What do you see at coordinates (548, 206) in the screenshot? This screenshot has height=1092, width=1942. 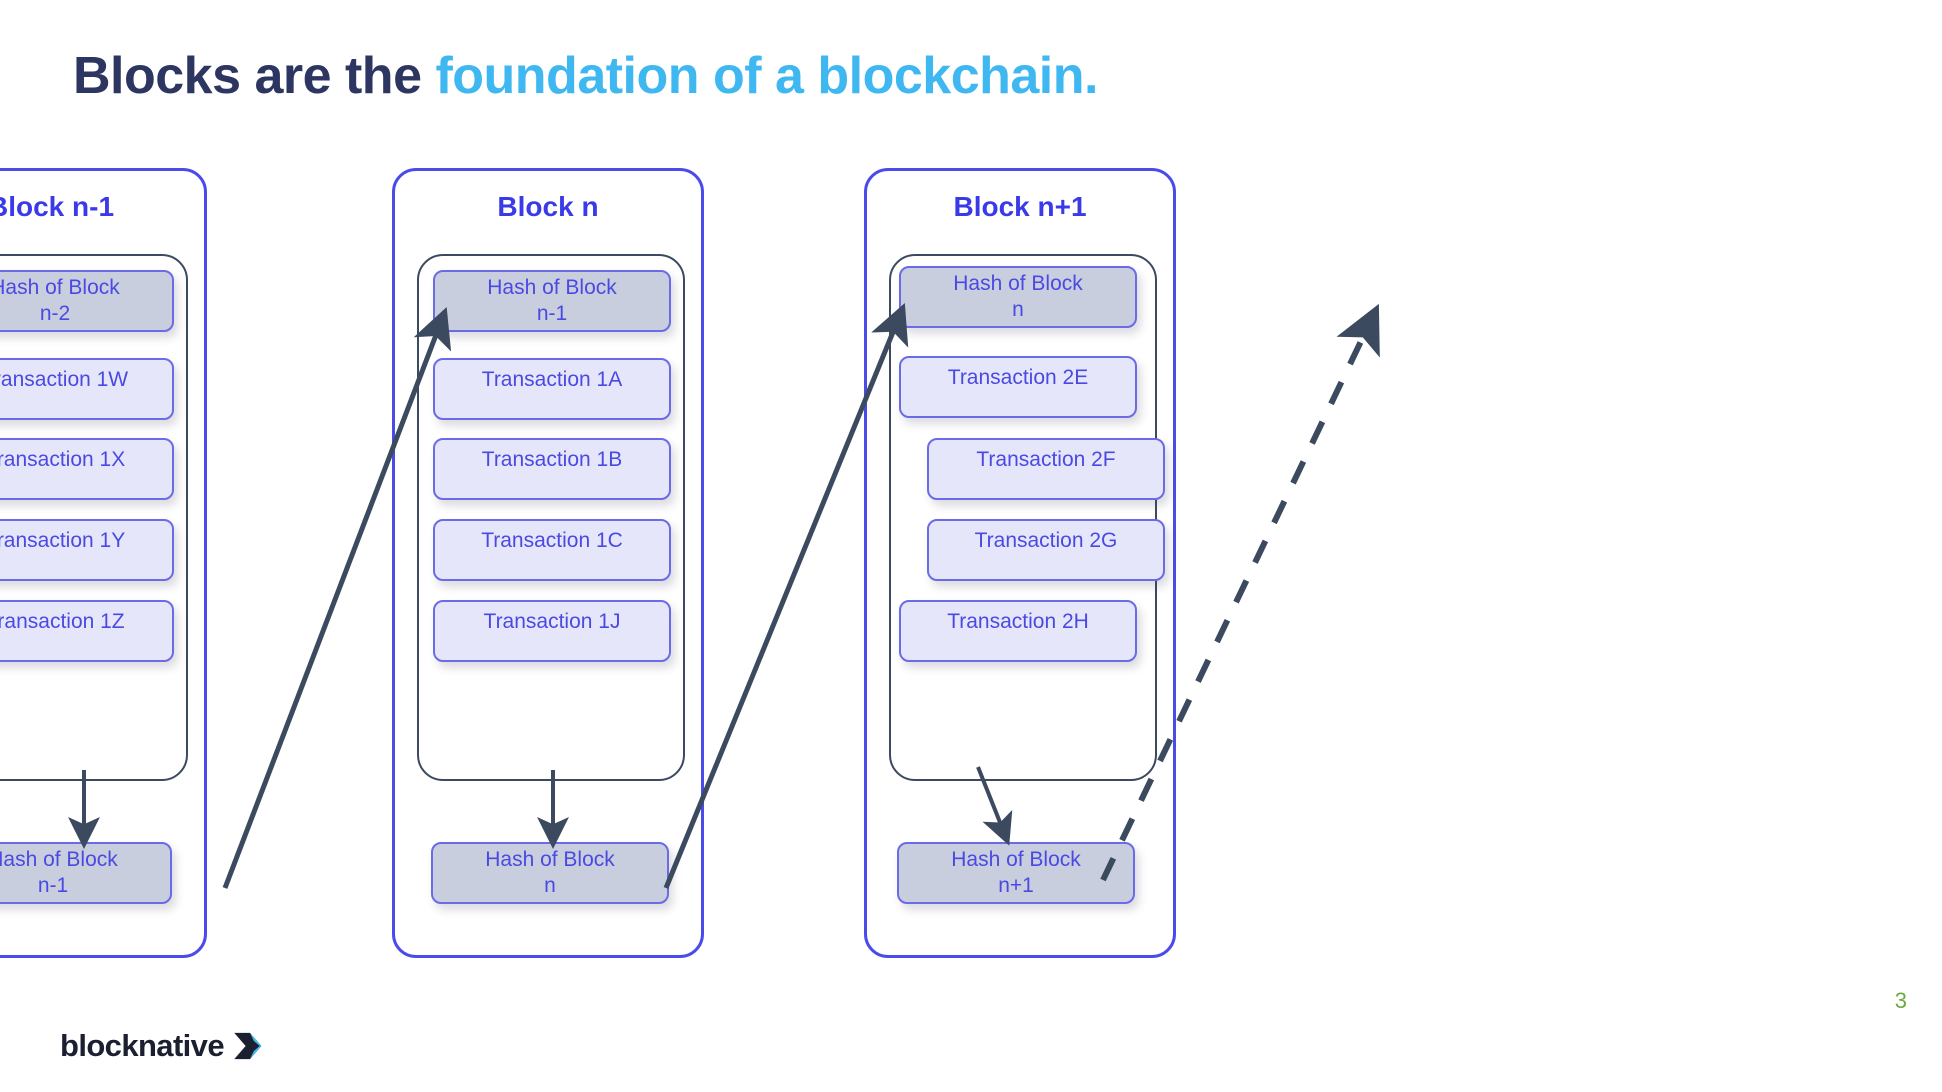 I see `block-title-n: Block n` at bounding box center [548, 206].